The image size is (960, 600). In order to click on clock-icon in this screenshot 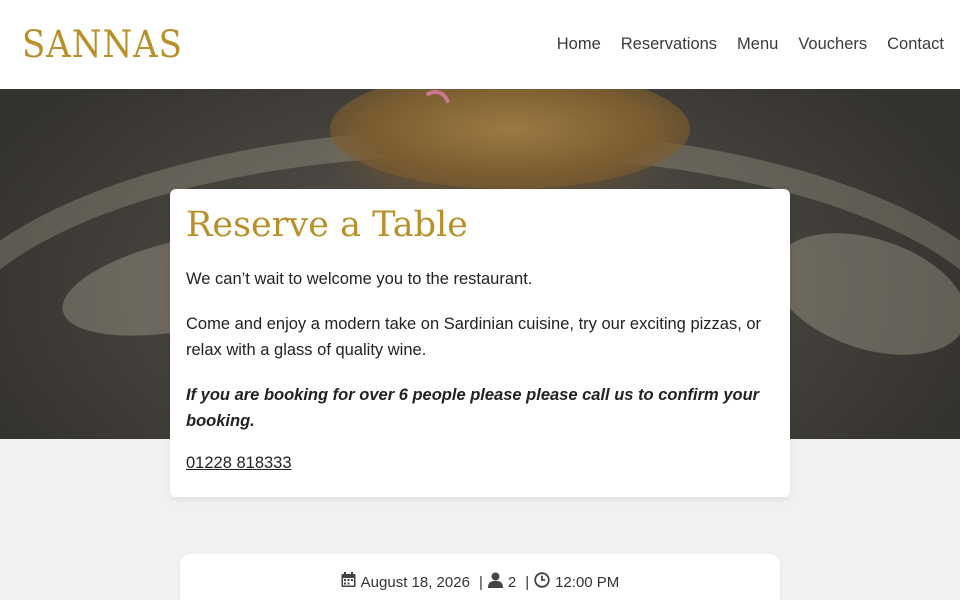, I will do `click(542, 582)`.